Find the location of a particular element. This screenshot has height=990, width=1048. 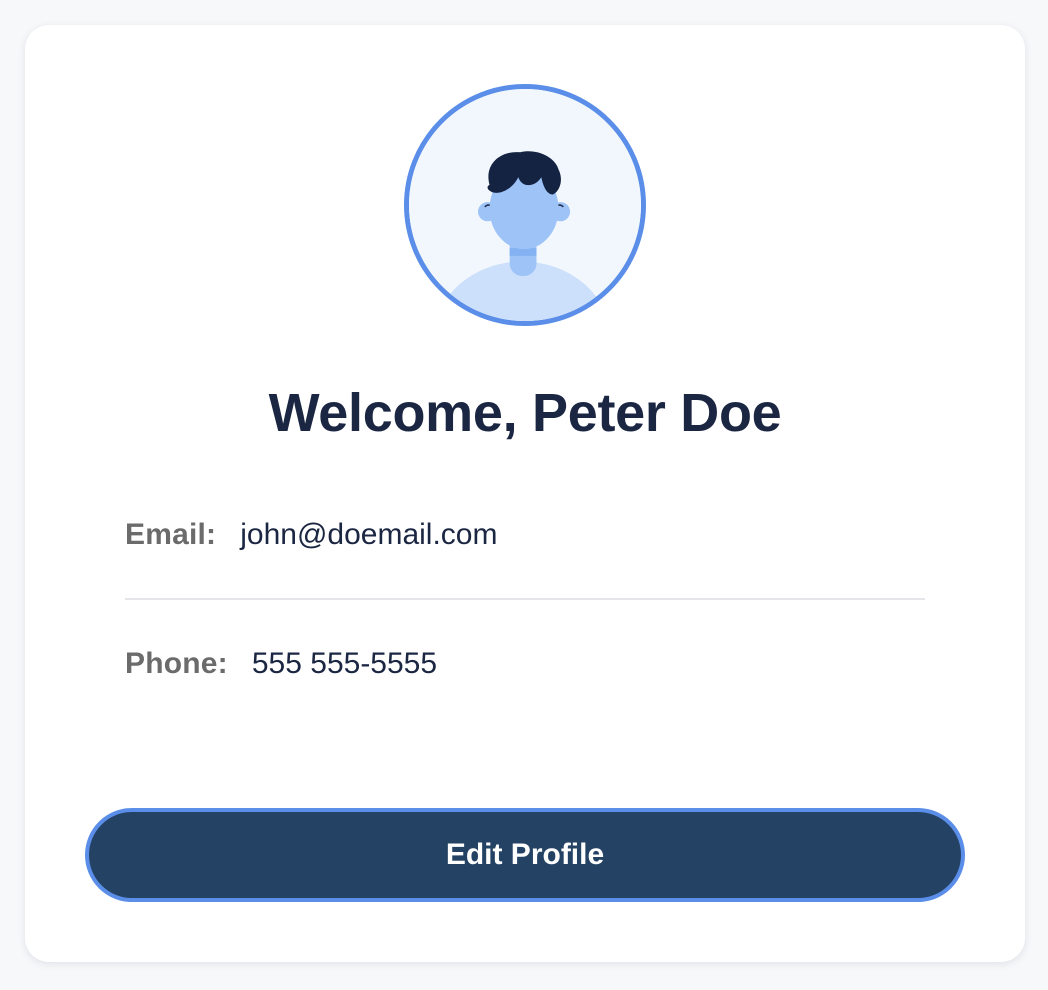

edit-profile-button: Edit Profile is located at coordinates (525, 855).